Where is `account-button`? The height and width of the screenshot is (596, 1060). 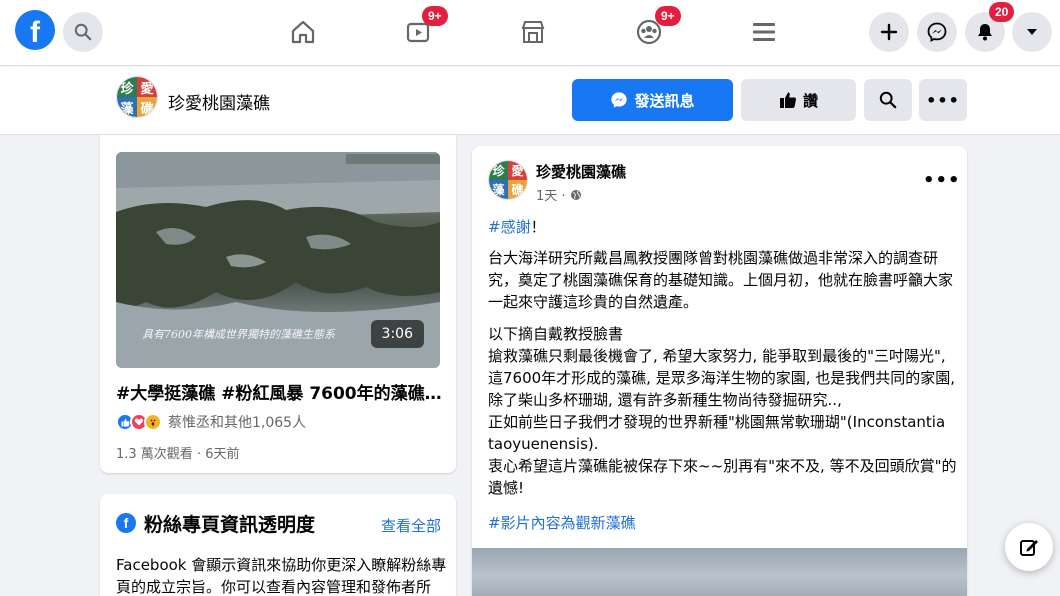
account-button is located at coordinates (1032, 32).